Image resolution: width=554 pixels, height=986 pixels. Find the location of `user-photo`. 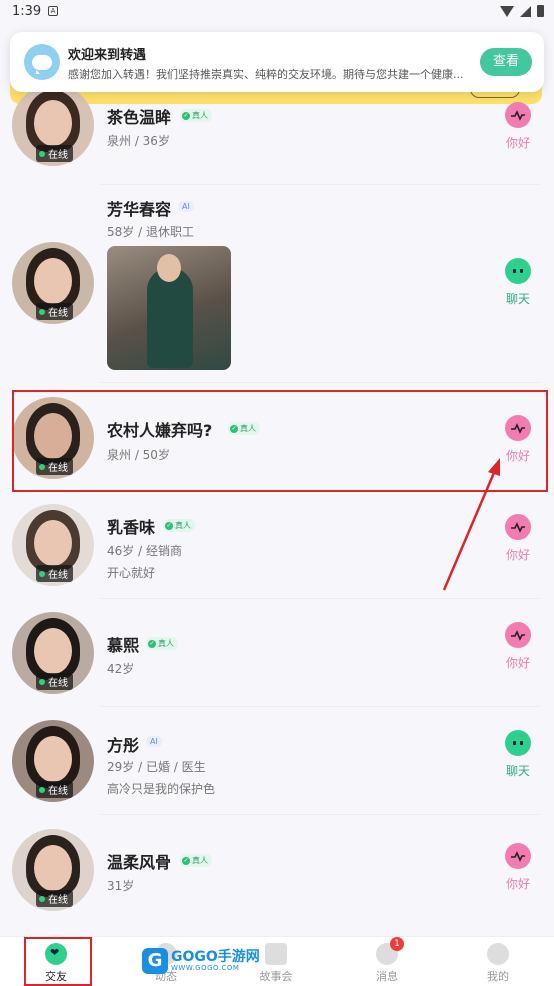

user-photo is located at coordinates (169, 308).